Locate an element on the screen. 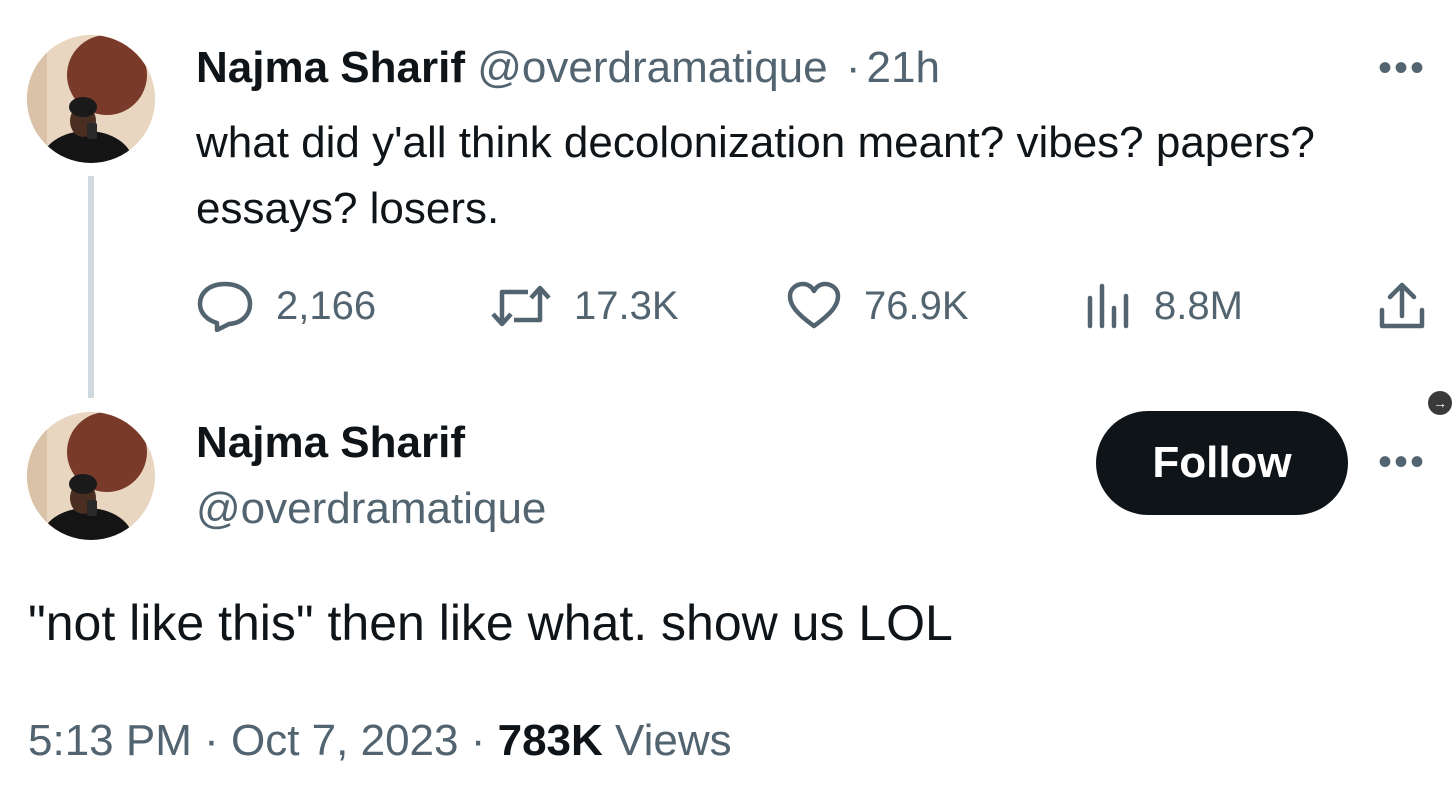 This screenshot has height=799, width=1456. views-label: Views is located at coordinates (673, 740).